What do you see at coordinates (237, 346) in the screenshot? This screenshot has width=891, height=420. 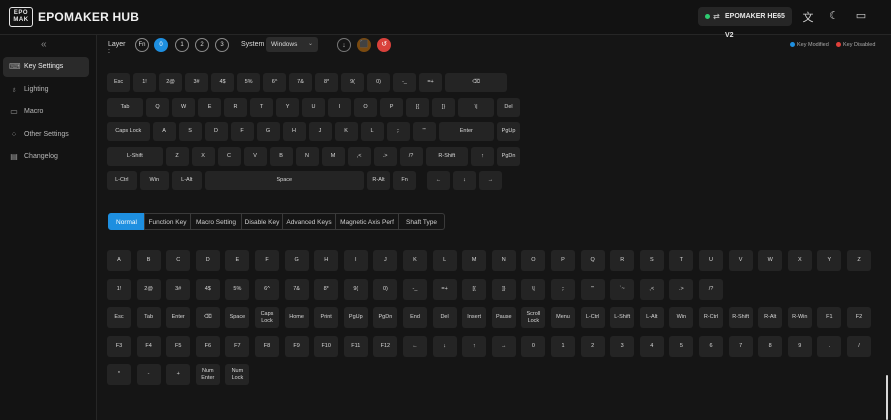 I see `palette-key: F7` at bounding box center [237, 346].